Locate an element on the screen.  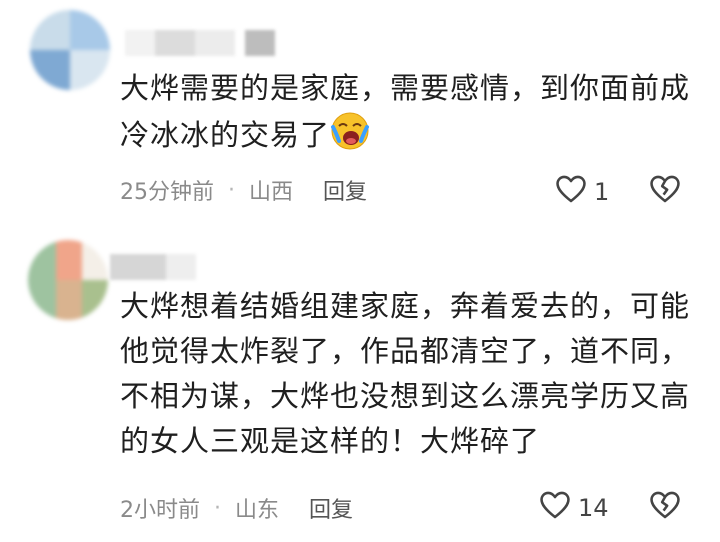
comment-text-line: 冷冰冰的交易了 is located at coordinates (225, 135).